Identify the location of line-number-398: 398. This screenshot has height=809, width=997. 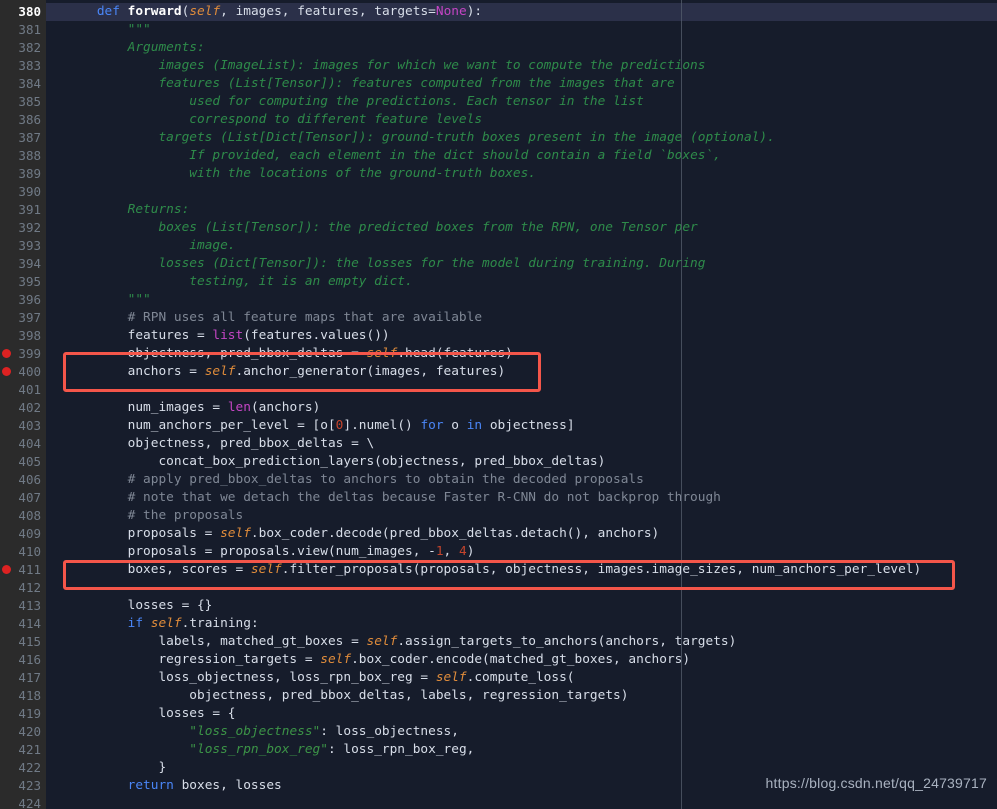
(23, 336).